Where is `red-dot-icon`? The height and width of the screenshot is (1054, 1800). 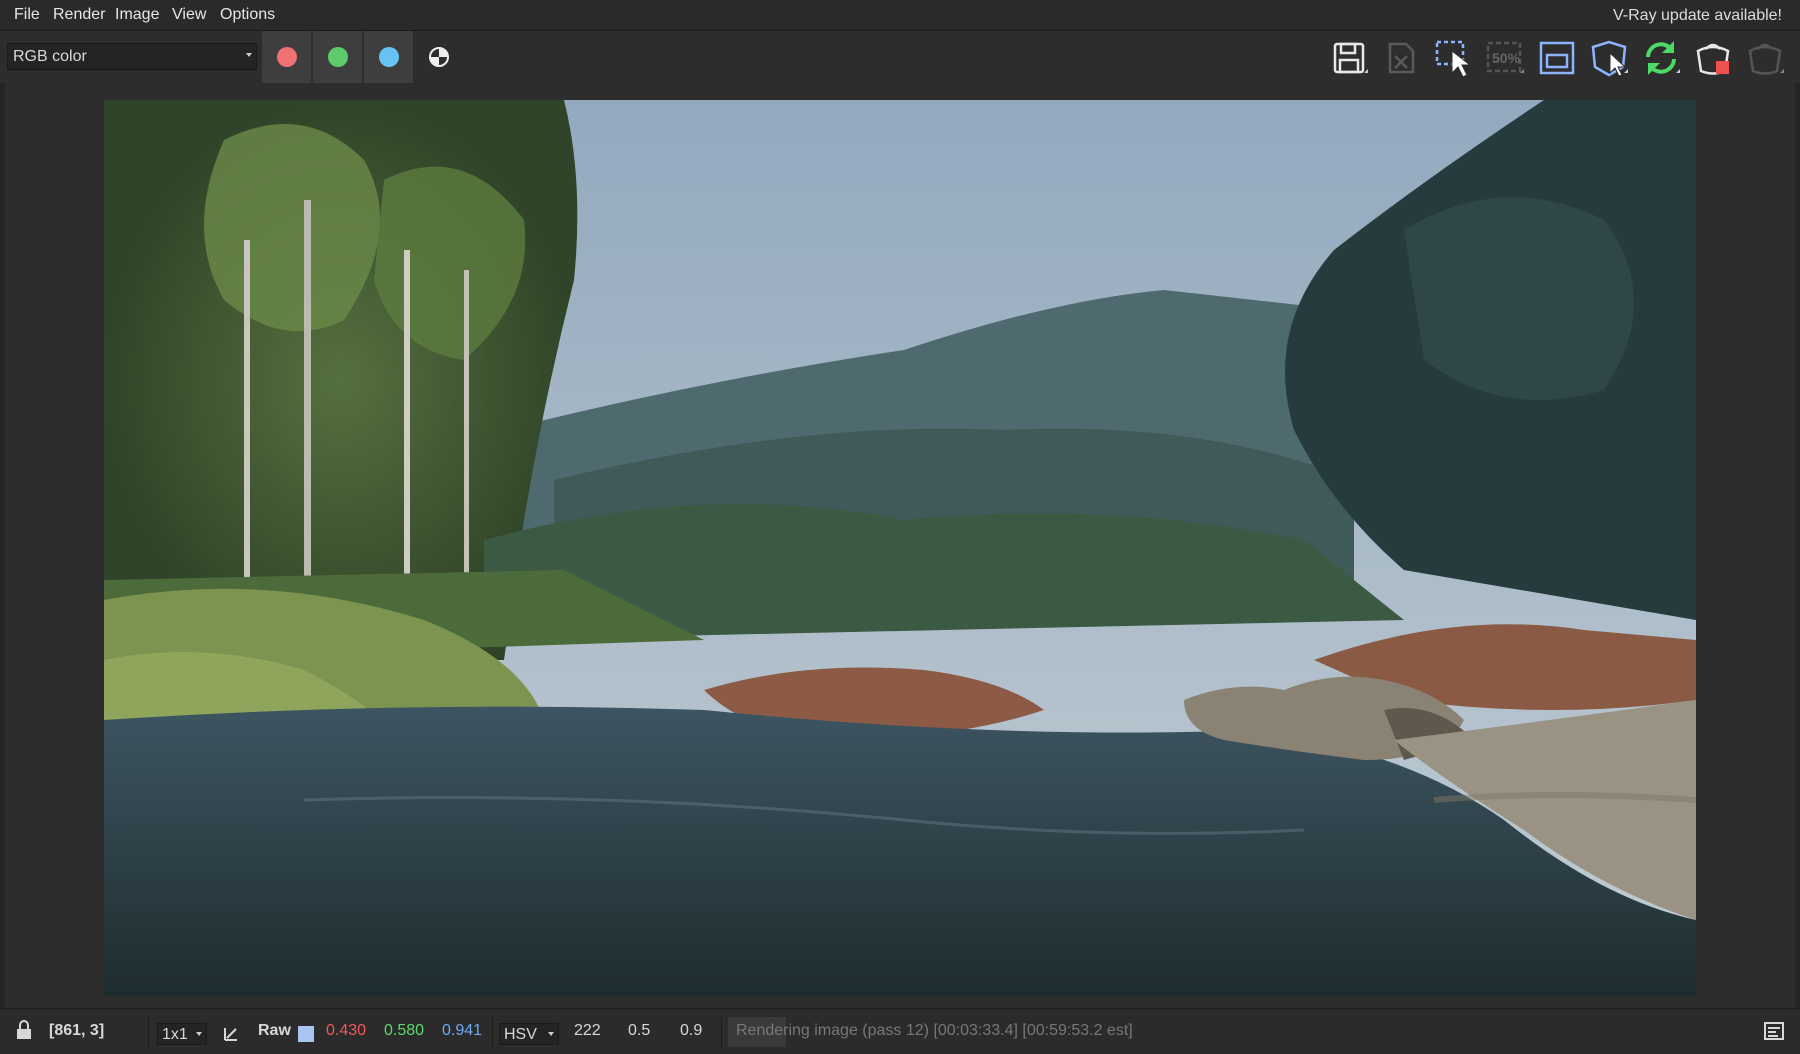 red-dot-icon is located at coordinates (287, 57).